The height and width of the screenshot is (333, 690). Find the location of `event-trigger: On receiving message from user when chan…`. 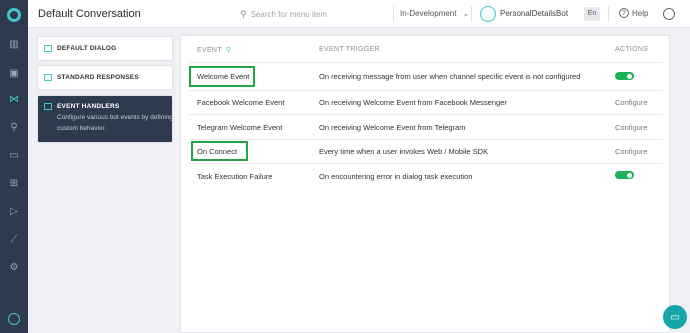

event-trigger: On receiving message from user when chan… is located at coordinates (450, 76).